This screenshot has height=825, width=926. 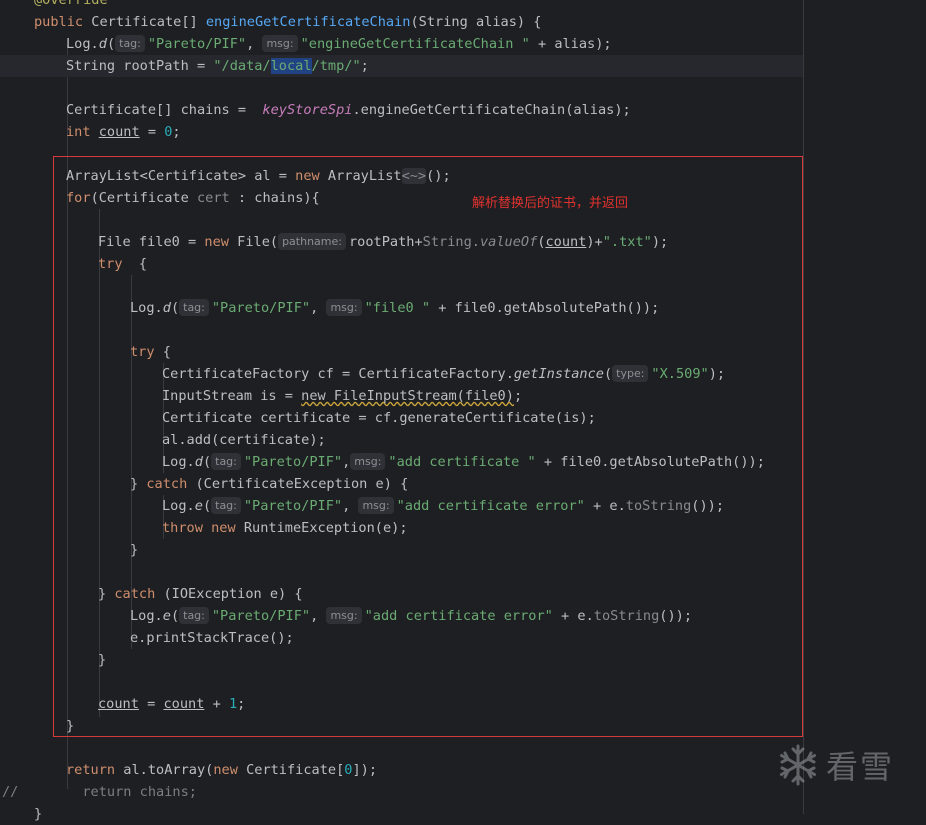 What do you see at coordinates (365, 770) in the screenshot?
I see `code-text: ]);` at bounding box center [365, 770].